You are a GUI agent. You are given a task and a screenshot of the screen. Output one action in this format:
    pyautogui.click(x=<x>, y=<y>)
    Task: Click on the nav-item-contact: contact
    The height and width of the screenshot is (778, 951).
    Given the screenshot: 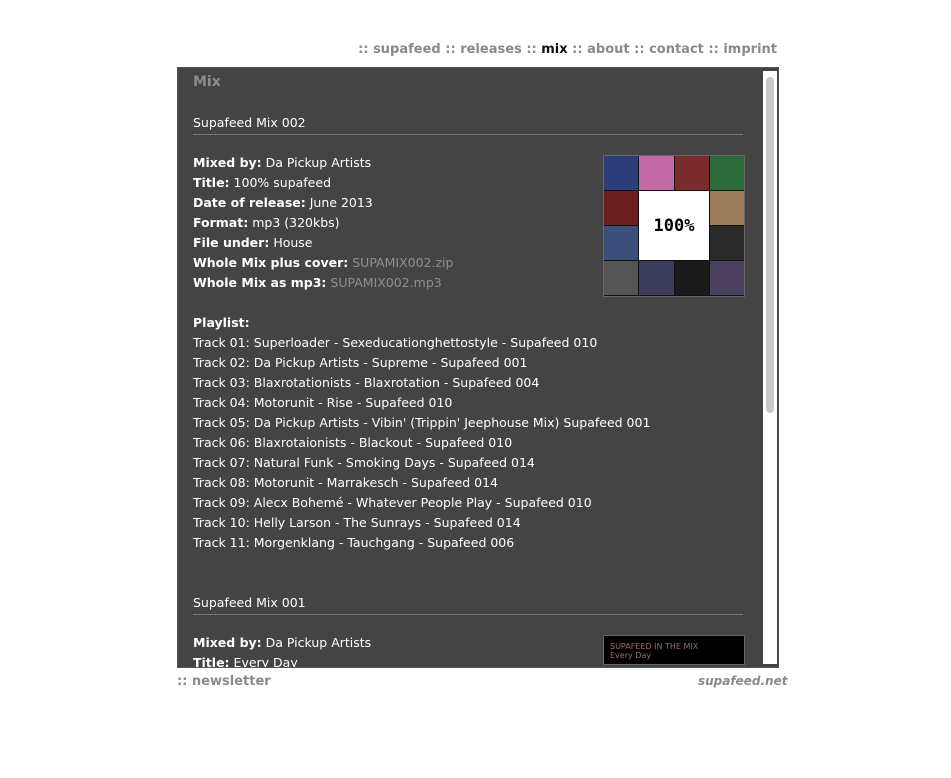 What is the action you would take?
    pyautogui.click(x=676, y=49)
    